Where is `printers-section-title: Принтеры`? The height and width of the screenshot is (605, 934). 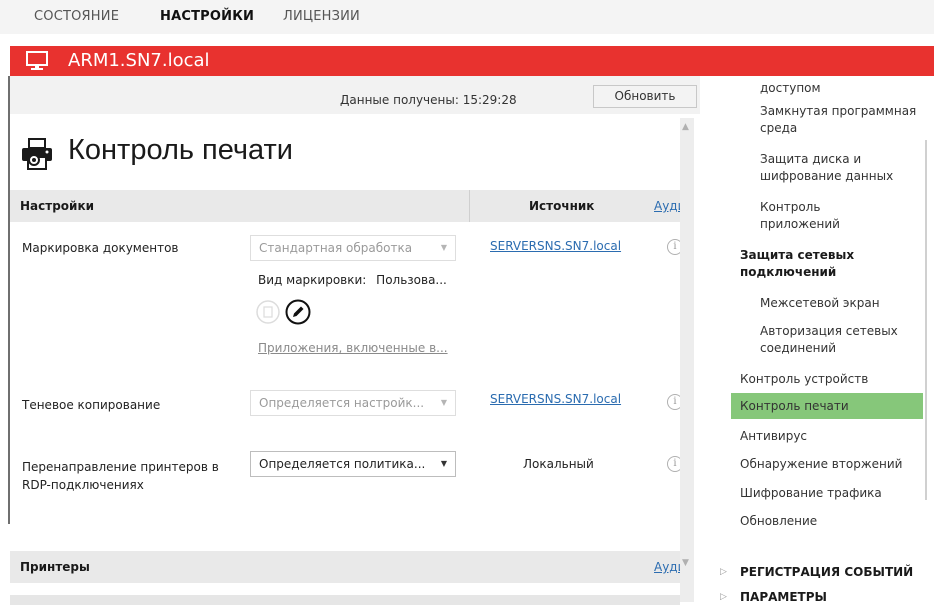
printers-section-title: Принтеры is located at coordinates (55, 567).